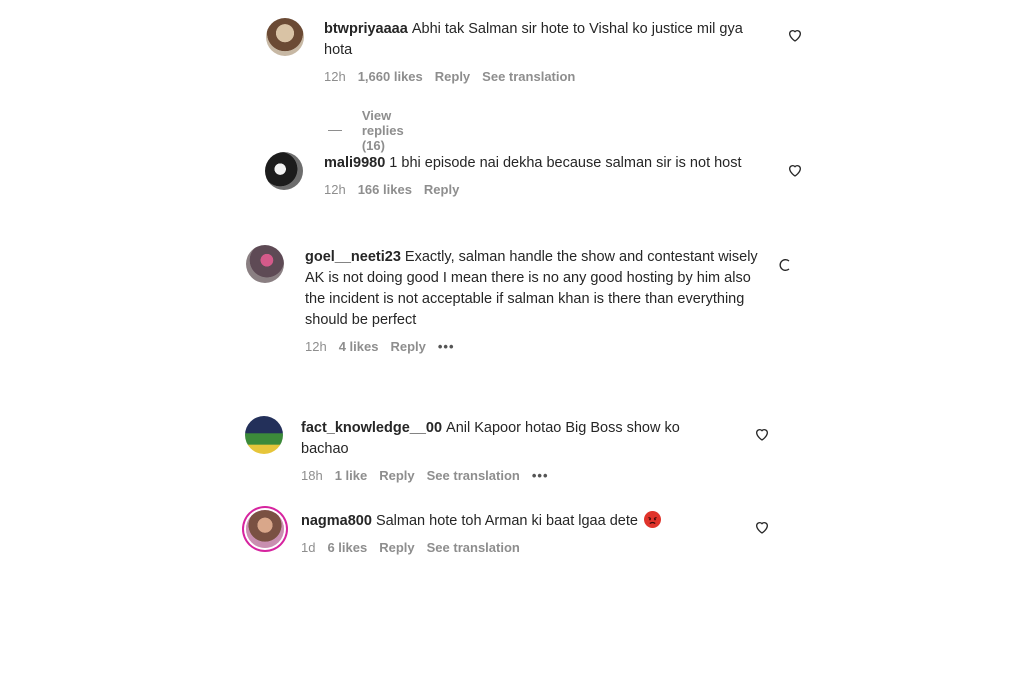 The image size is (1024, 683). I want to click on username: fact_knowledge__00, so click(371, 428).